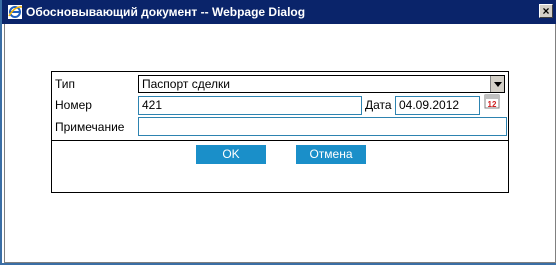 The height and width of the screenshot is (265, 556). Describe the element at coordinates (378, 105) in the screenshot. I see `date-label: Дата` at that location.